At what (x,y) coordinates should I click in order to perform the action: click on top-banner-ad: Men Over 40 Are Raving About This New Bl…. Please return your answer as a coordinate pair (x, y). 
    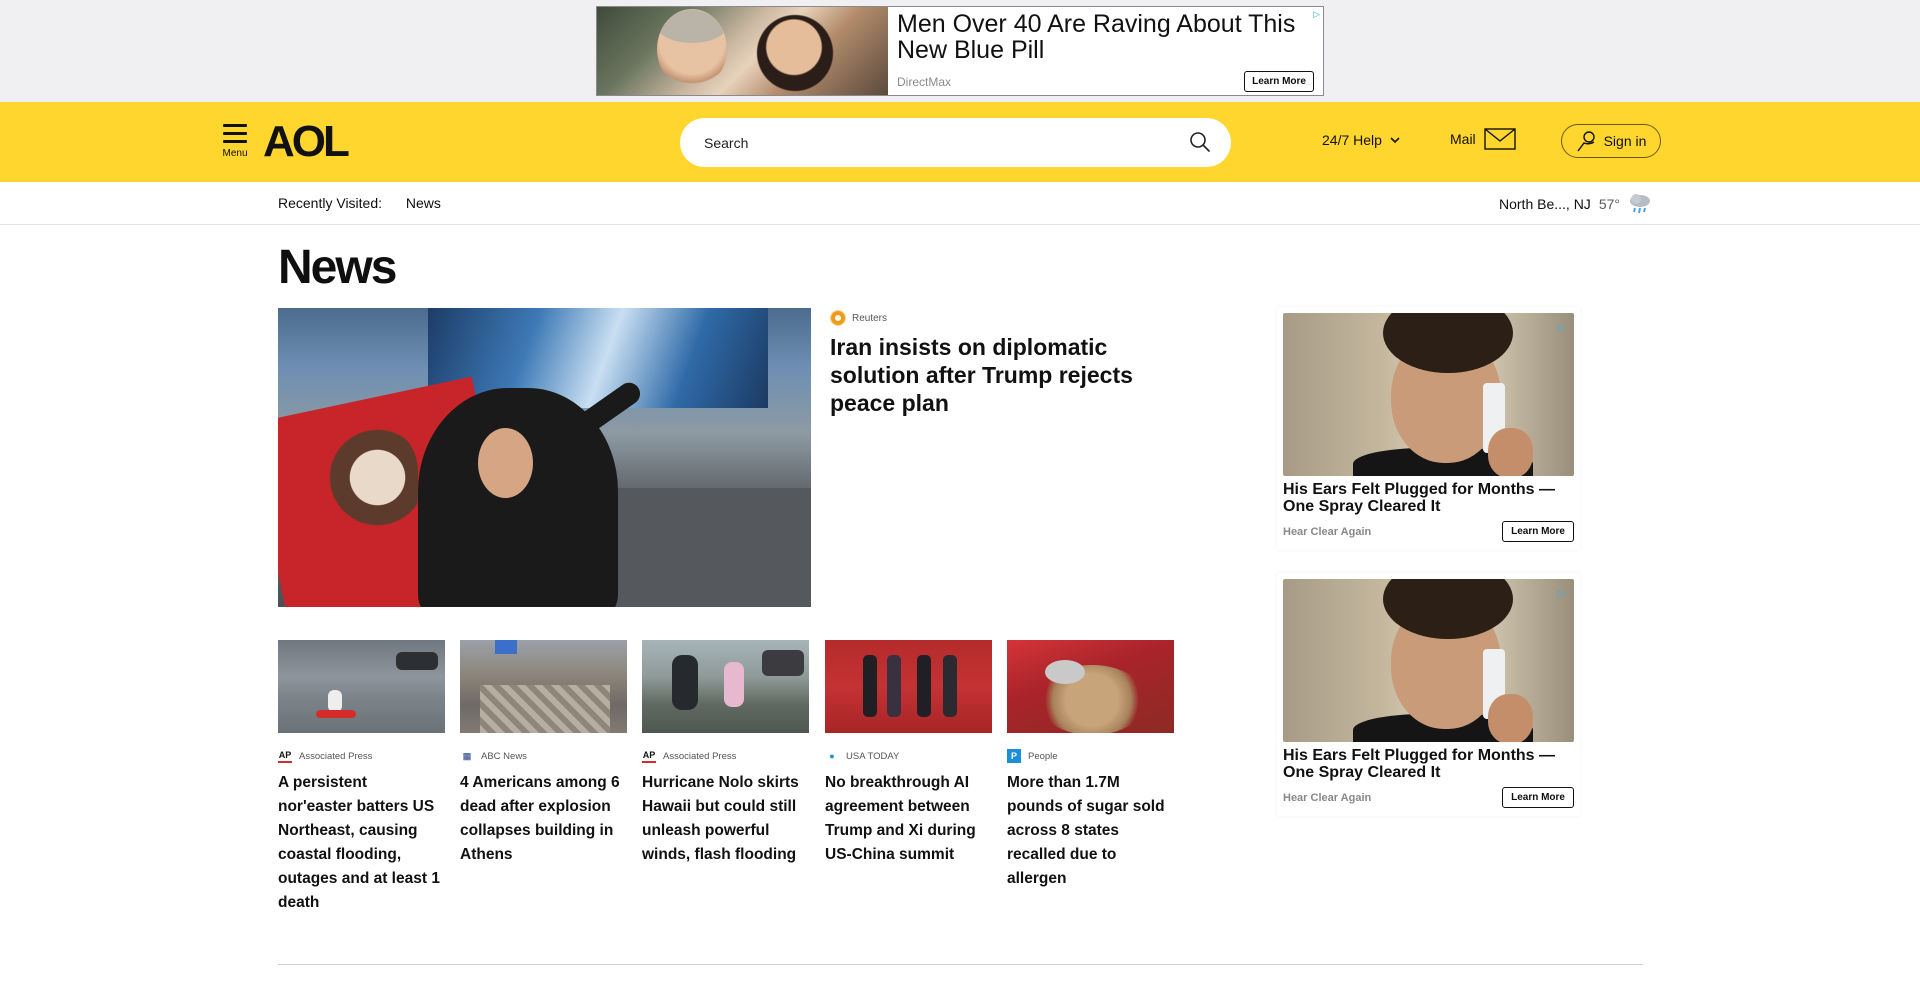
    Looking at the image, I should click on (960, 51).